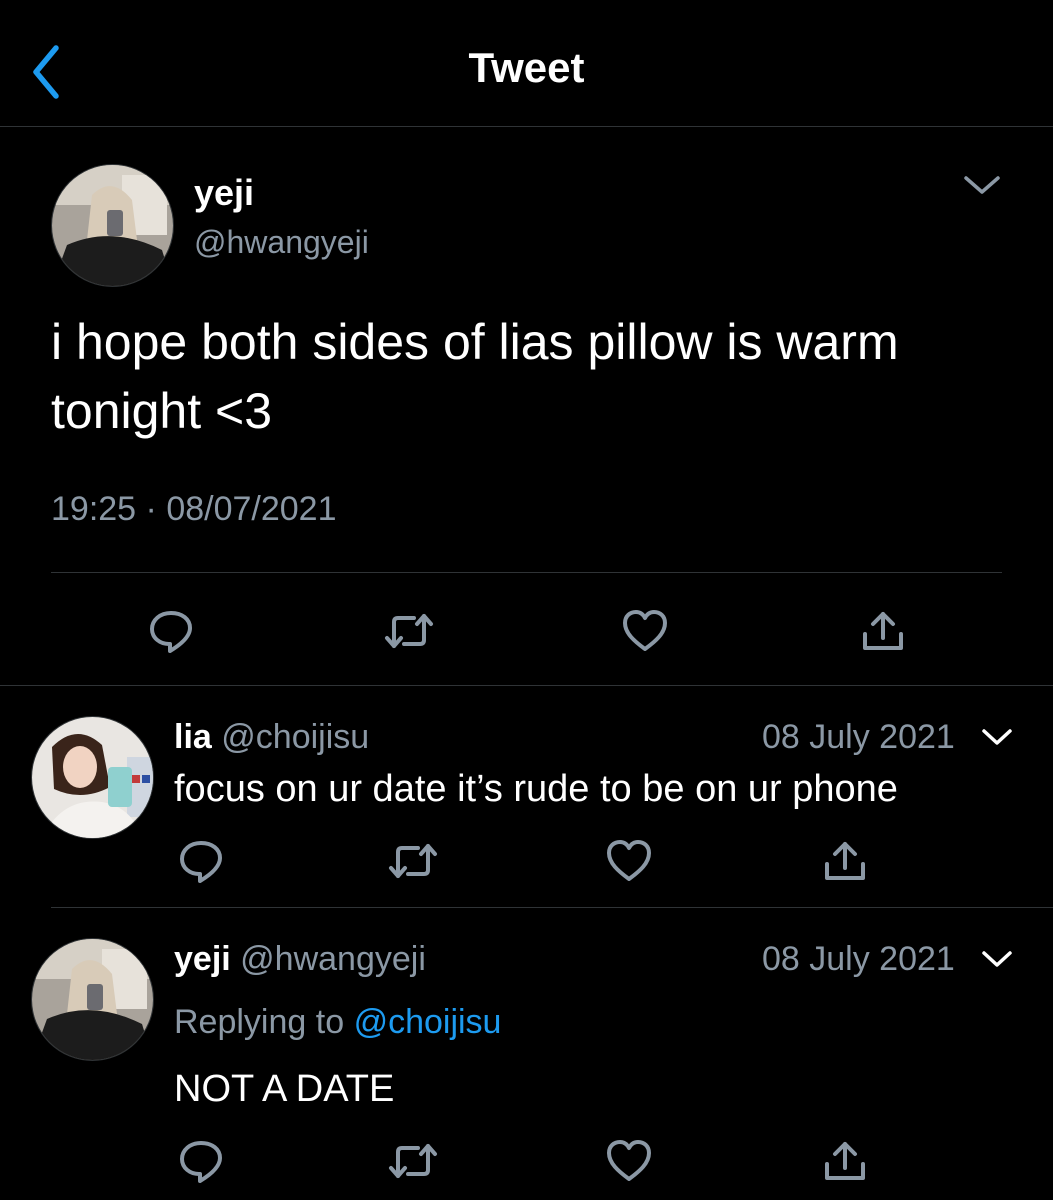  What do you see at coordinates (295, 737) in the screenshot?
I see `author-handle: @choijisu` at bounding box center [295, 737].